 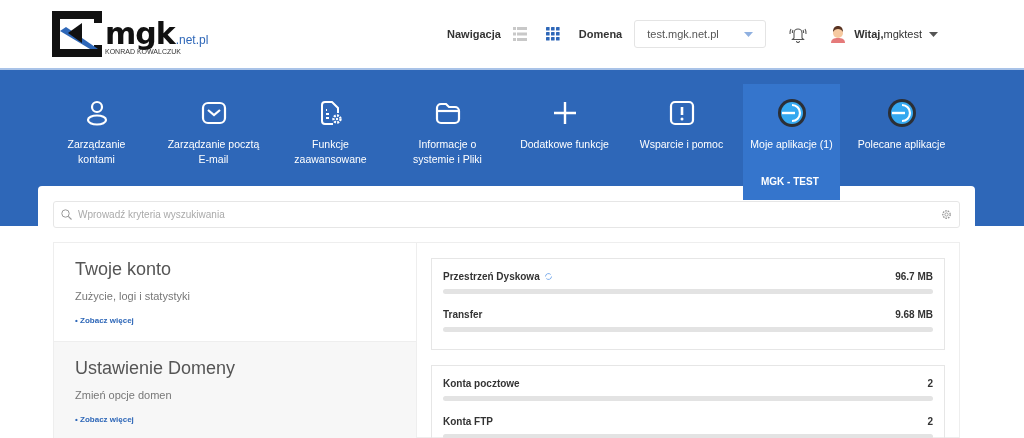 What do you see at coordinates (66, 214) in the screenshot?
I see `search-icon` at bounding box center [66, 214].